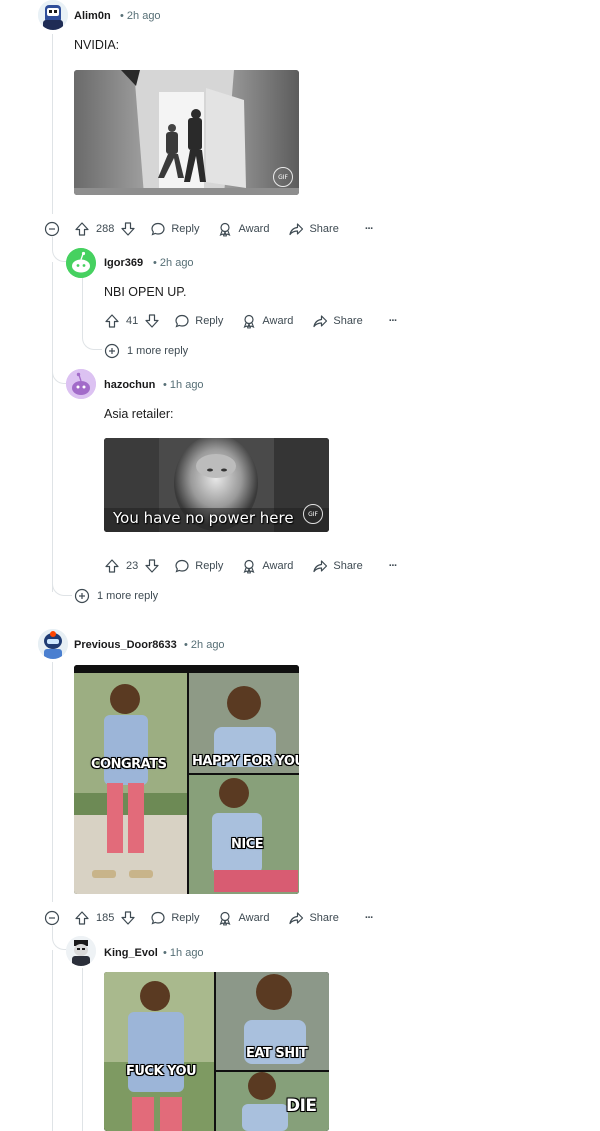  What do you see at coordinates (131, 953) in the screenshot?
I see `username: King_Evol` at bounding box center [131, 953].